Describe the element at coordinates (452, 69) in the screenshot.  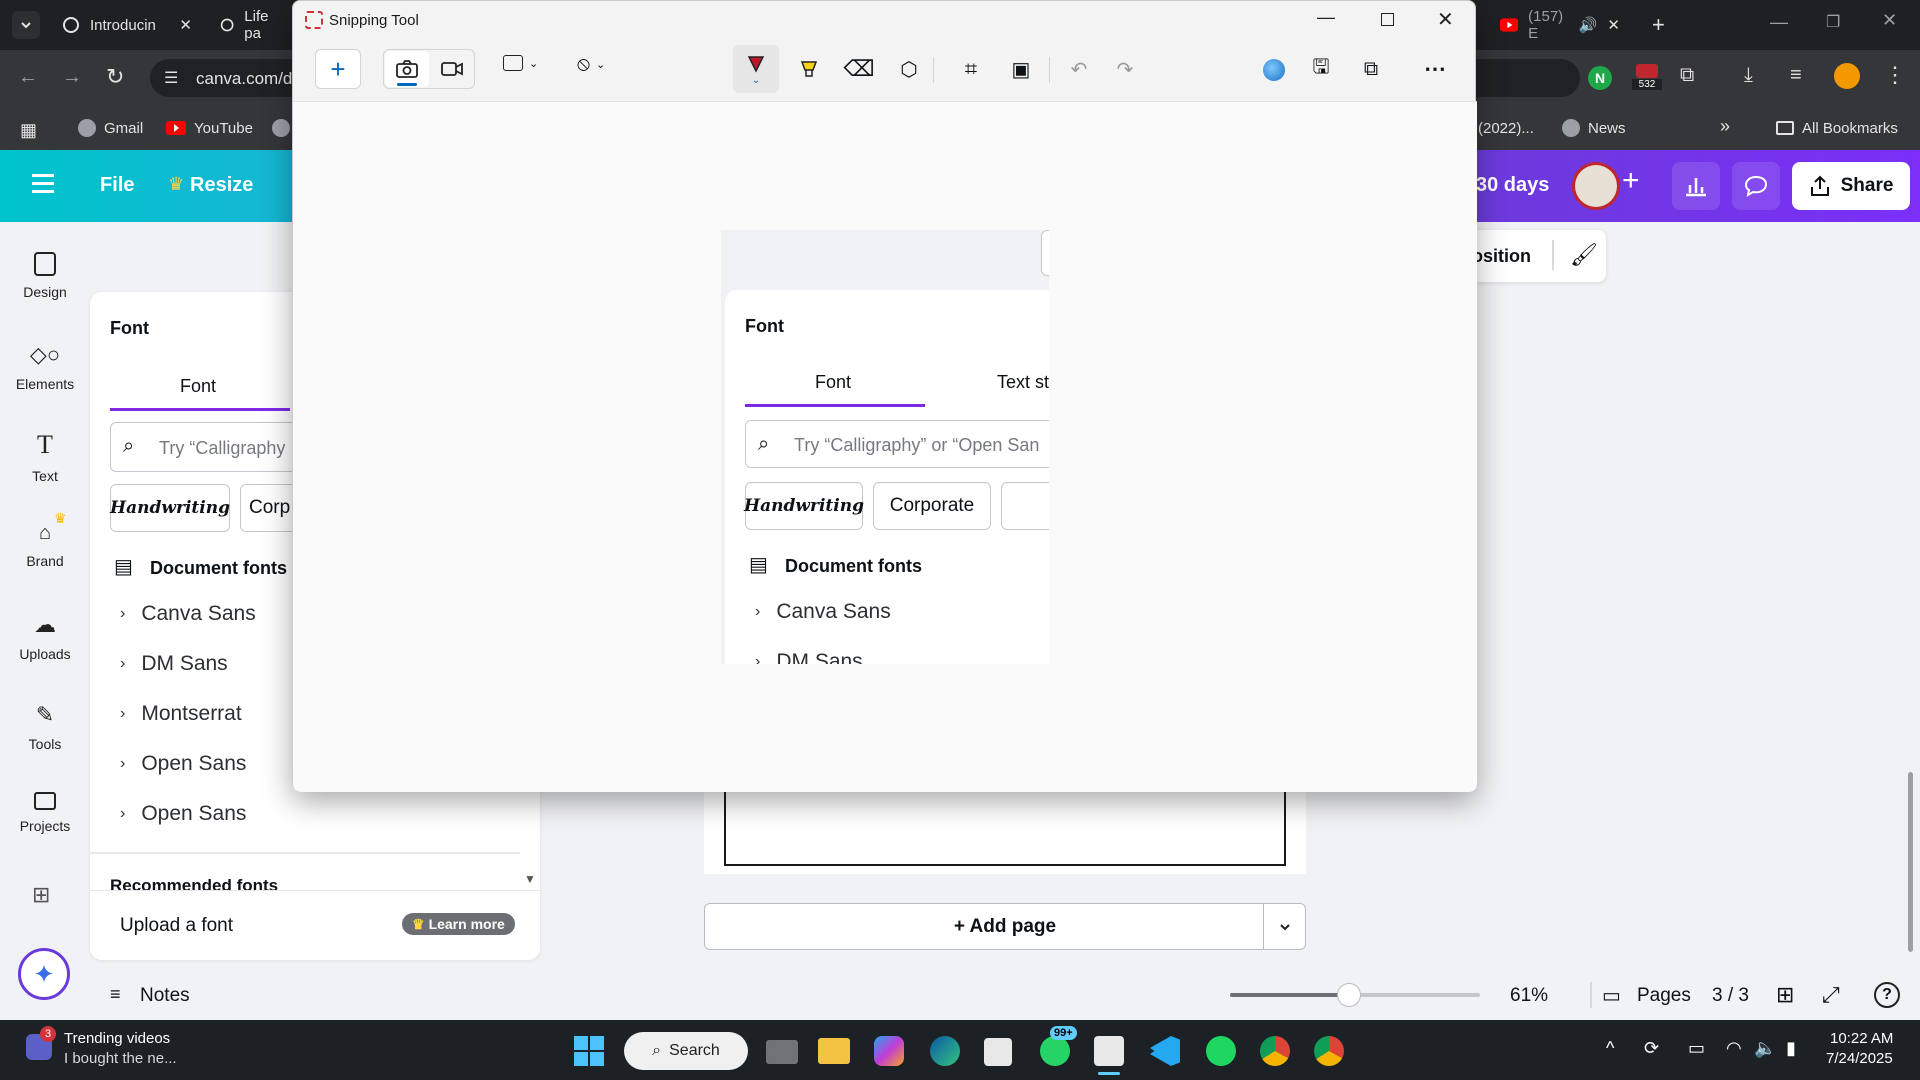
I see `video-mode-button` at that location.